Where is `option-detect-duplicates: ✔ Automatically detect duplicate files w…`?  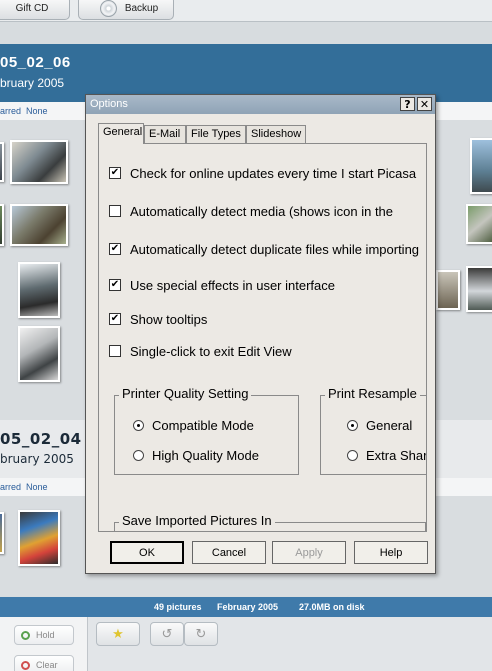
option-detect-duplicates: ✔ Automatically detect duplicate files w… is located at coordinates (264, 249).